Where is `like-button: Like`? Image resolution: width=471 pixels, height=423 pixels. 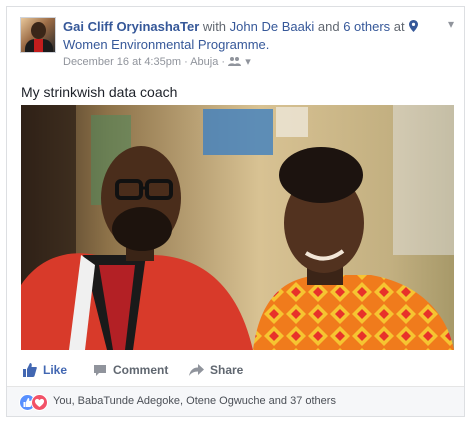 like-button: Like is located at coordinates (45, 370).